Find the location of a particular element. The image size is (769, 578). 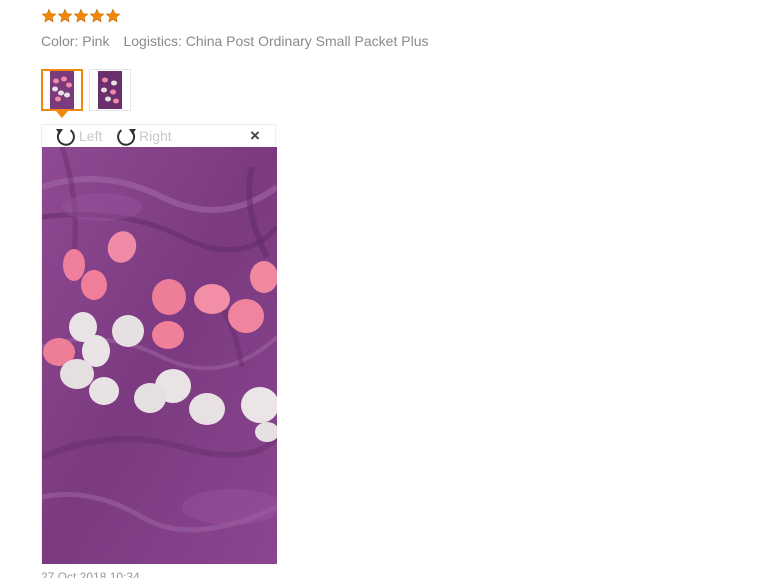

rotate-right-button: Right is located at coordinates (143, 136).